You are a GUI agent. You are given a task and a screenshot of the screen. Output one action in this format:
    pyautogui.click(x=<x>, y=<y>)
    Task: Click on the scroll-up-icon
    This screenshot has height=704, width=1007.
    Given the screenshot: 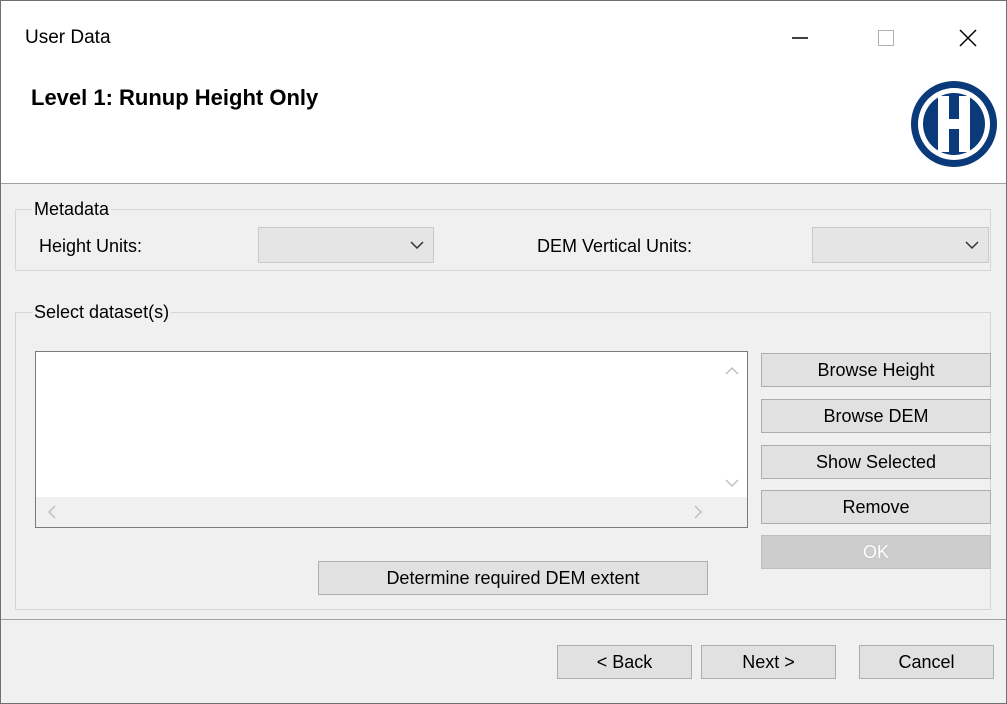 What is the action you would take?
    pyautogui.click(x=732, y=370)
    